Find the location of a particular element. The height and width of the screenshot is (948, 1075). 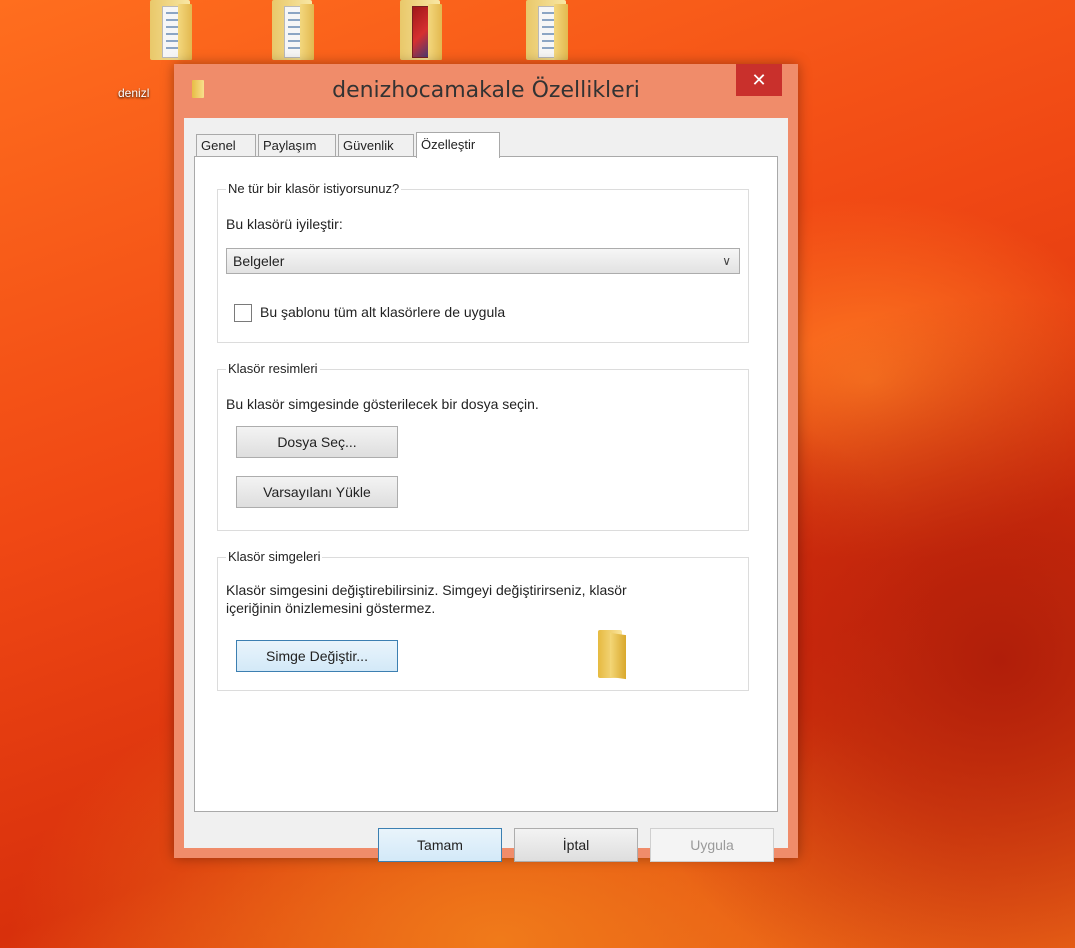

optimize-for-value: Belgeler is located at coordinates (259, 261).